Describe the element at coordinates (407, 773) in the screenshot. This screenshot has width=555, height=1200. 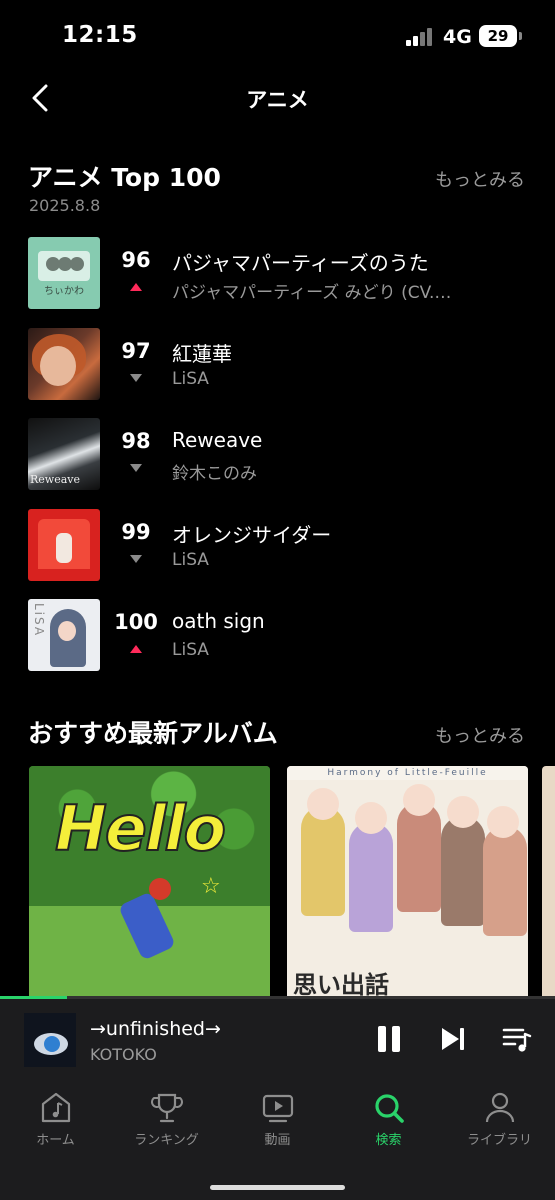
I see `album-band-text: Harmony of Little-Feuille` at that location.